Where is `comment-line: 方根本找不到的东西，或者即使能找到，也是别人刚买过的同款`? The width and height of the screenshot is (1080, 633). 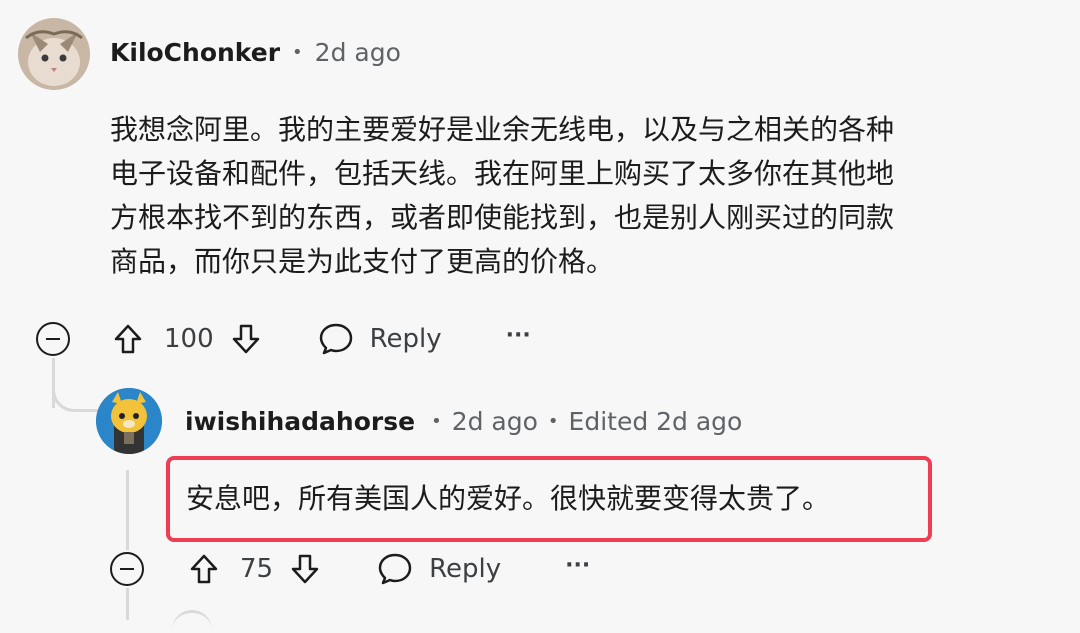 comment-line: 方根本找不到的东西，或者即使能找到，也是别人刚买过的同款 is located at coordinates (502, 217).